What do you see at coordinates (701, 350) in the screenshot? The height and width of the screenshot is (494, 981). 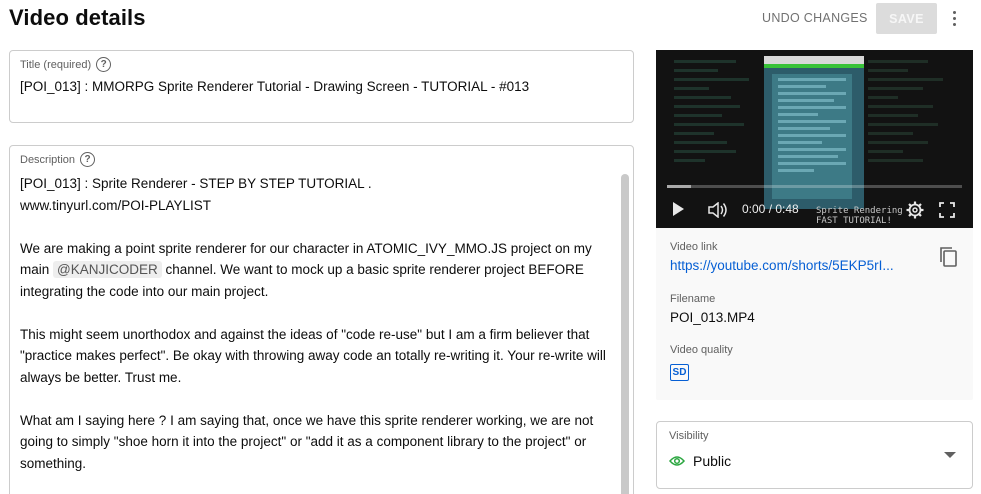 I see `video-quality-label: Video quality` at bounding box center [701, 350].